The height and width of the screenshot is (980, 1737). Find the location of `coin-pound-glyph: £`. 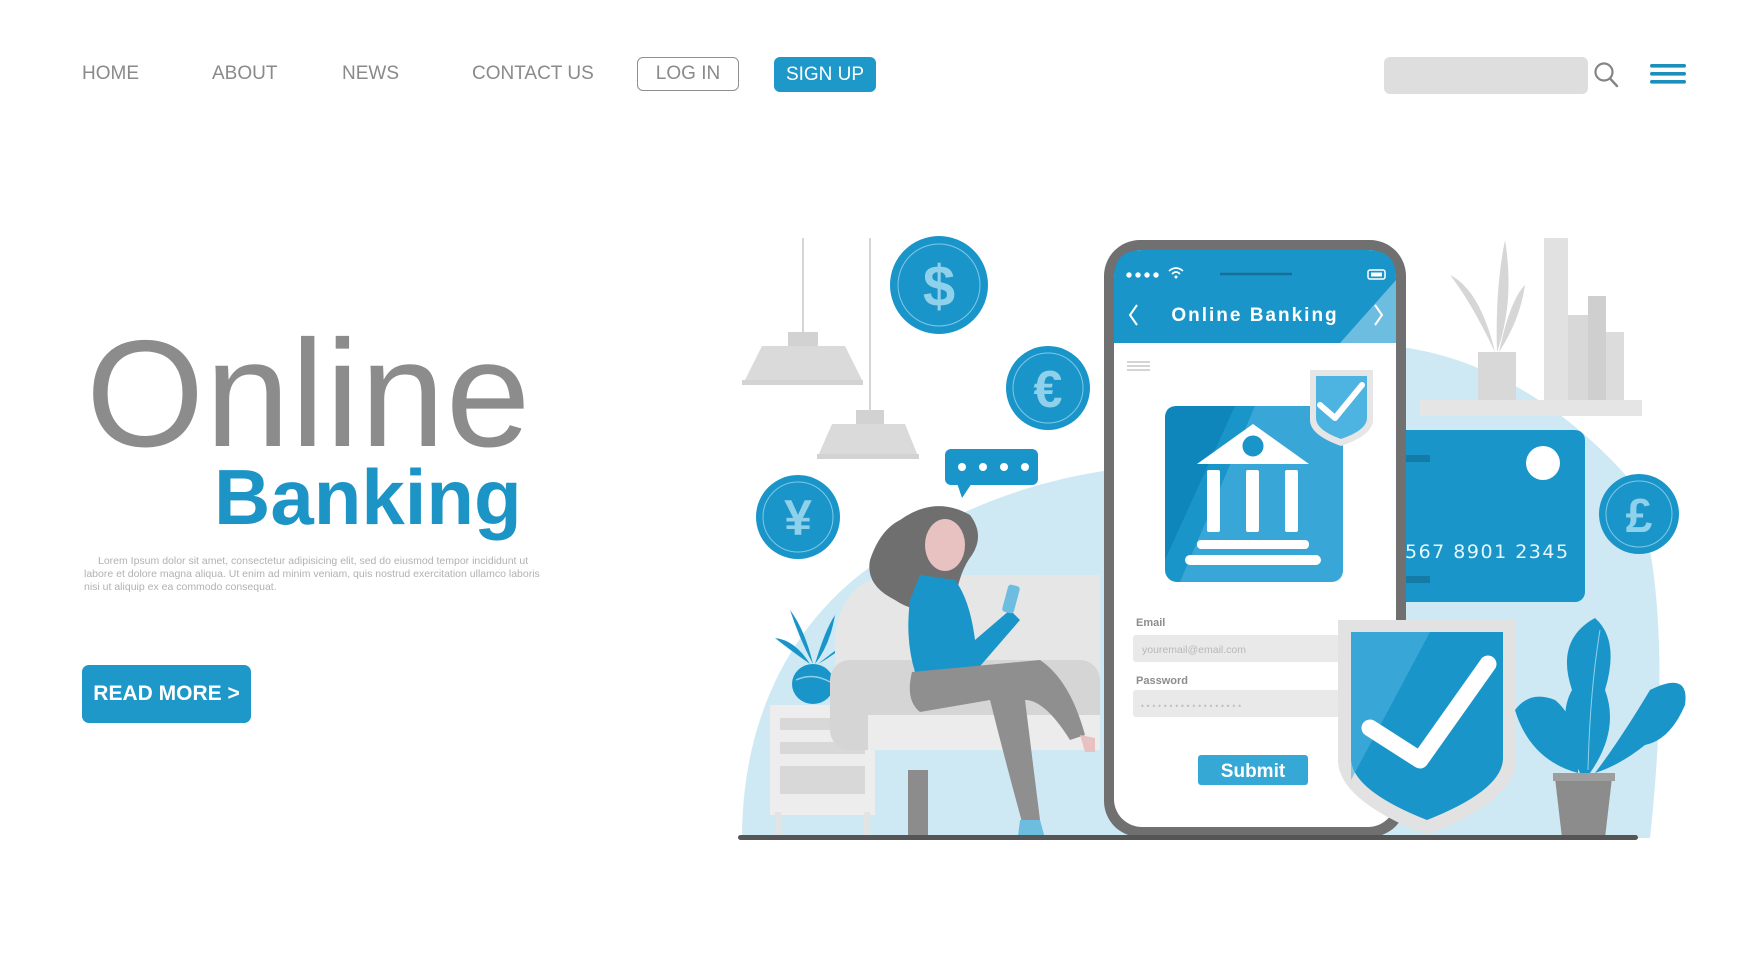

coin-pound-glyph: £ is located at coordinates (1639, 516).